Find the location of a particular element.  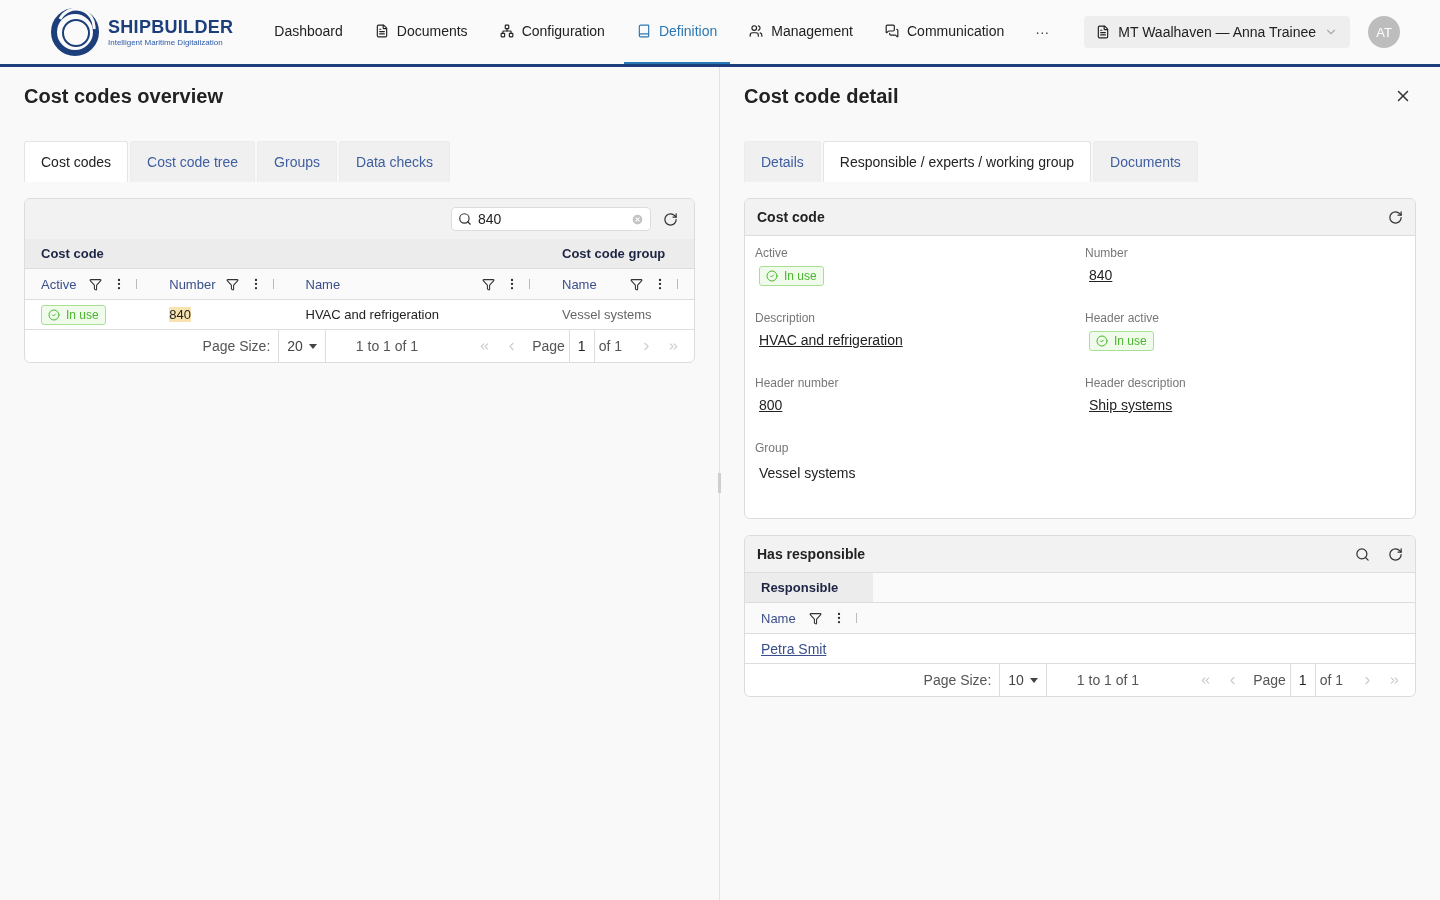

column-group-header: Responsible is located at coordinates (800, 587).